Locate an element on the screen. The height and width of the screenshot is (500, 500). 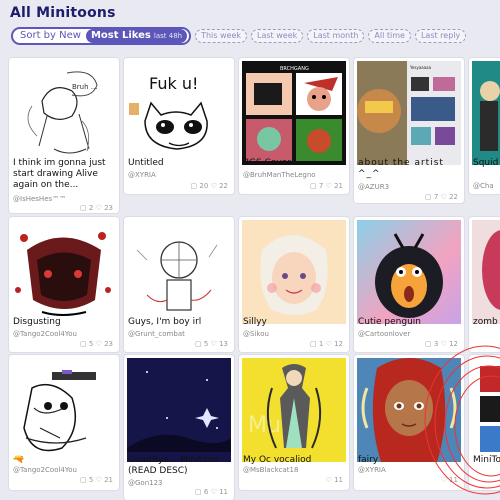
thumbnail-goodbye is located at coordinates (179, 410).